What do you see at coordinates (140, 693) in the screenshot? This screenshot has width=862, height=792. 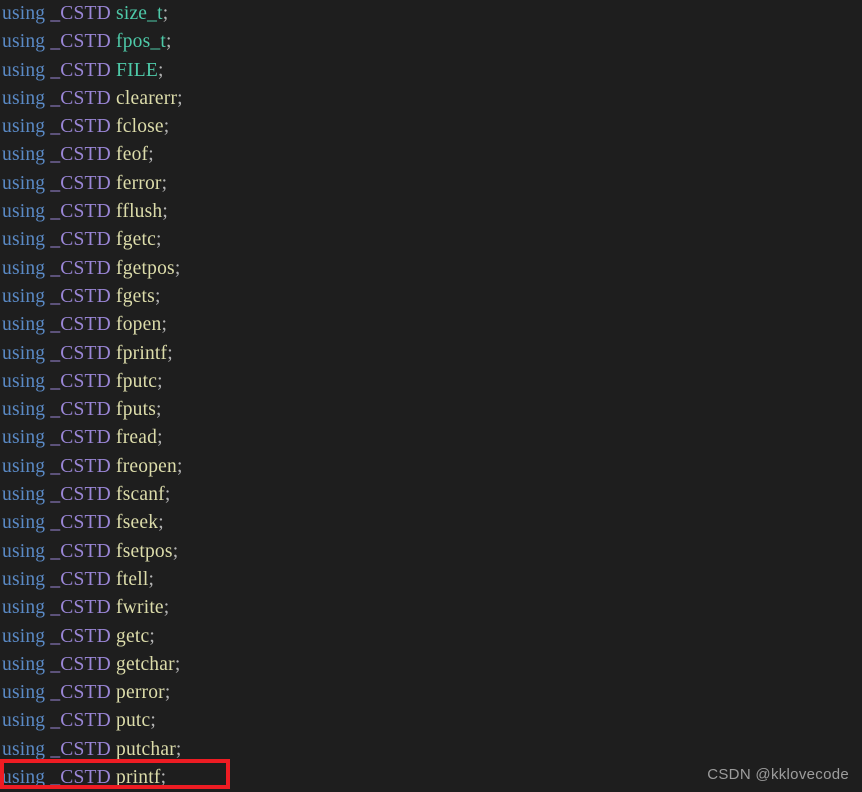 I see `token-symbol: perror` at bounding box center [140, 693].